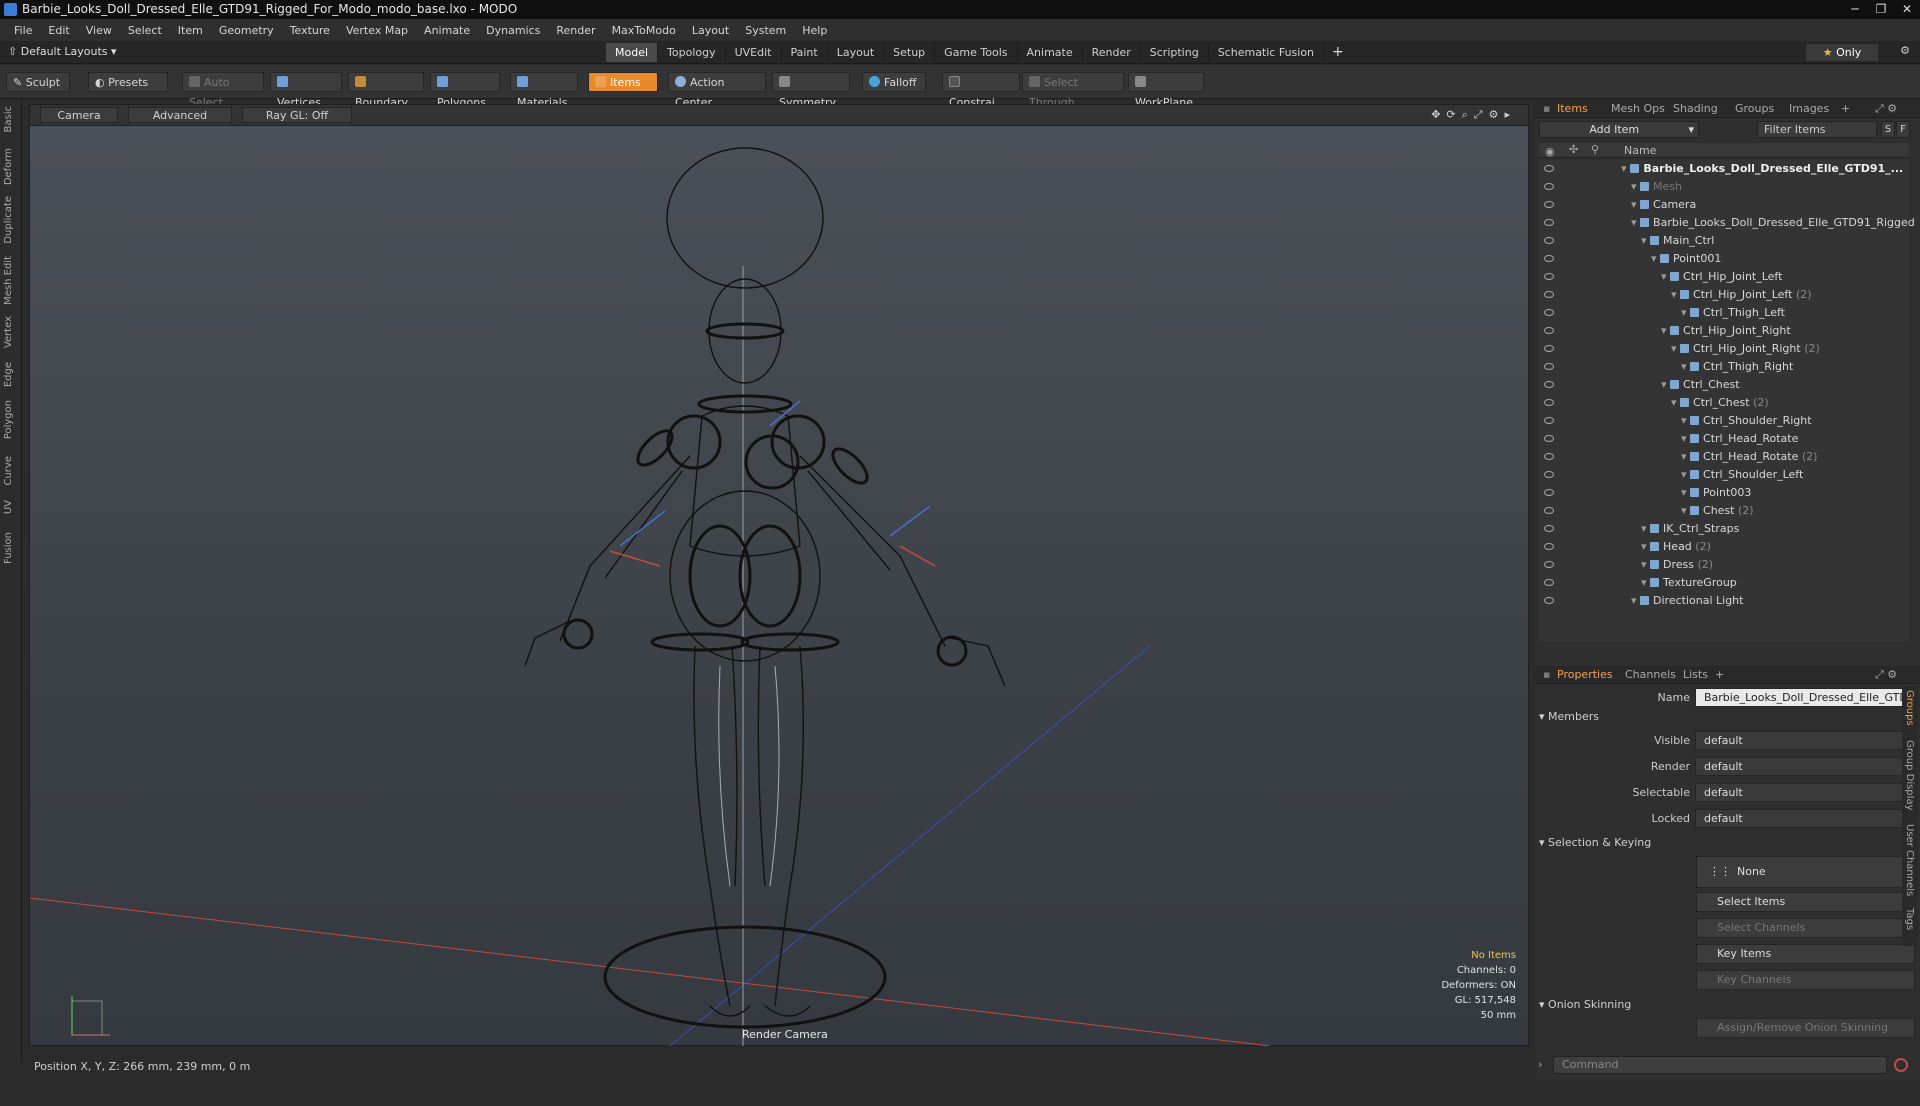 This screenshot has width=1920, height=1106. I want to click on left-tab-mesh-edit: Mesh Edit, so click(8, 280).